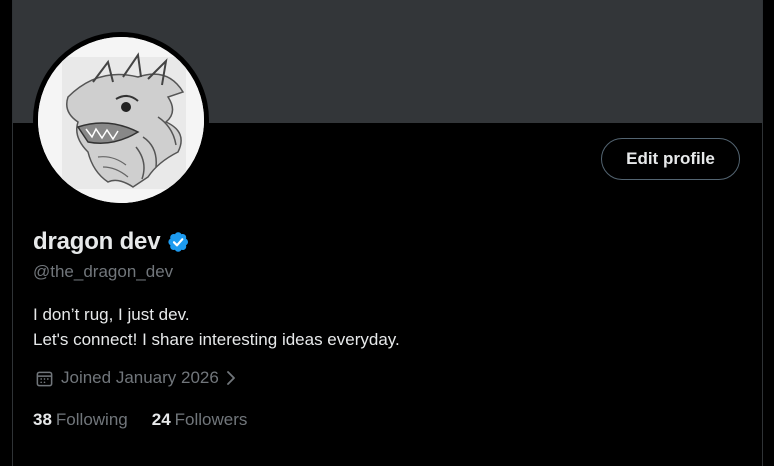  I want to click on follow-stats: 38 Following 24 Followers, so click(152, 420).